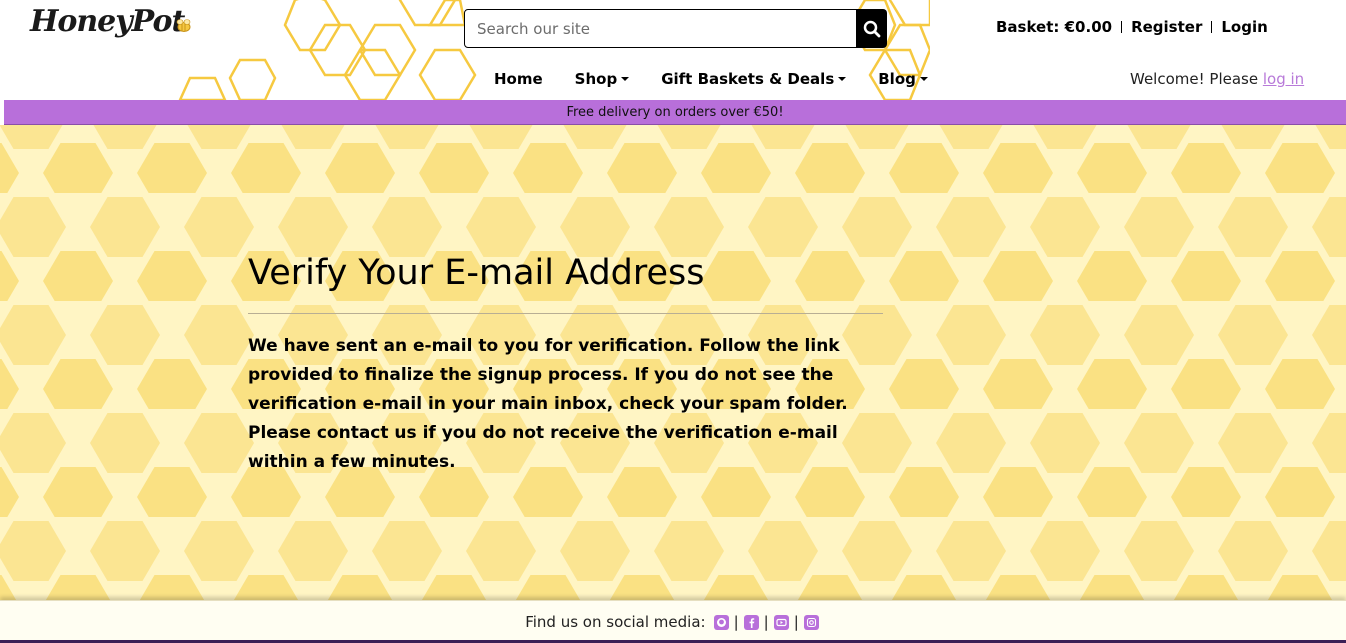 The image size is (1346, 643). What do you see at coordinates (661, 28) in the screenshot?
I see `search-input` at bounding box center [661, 28].